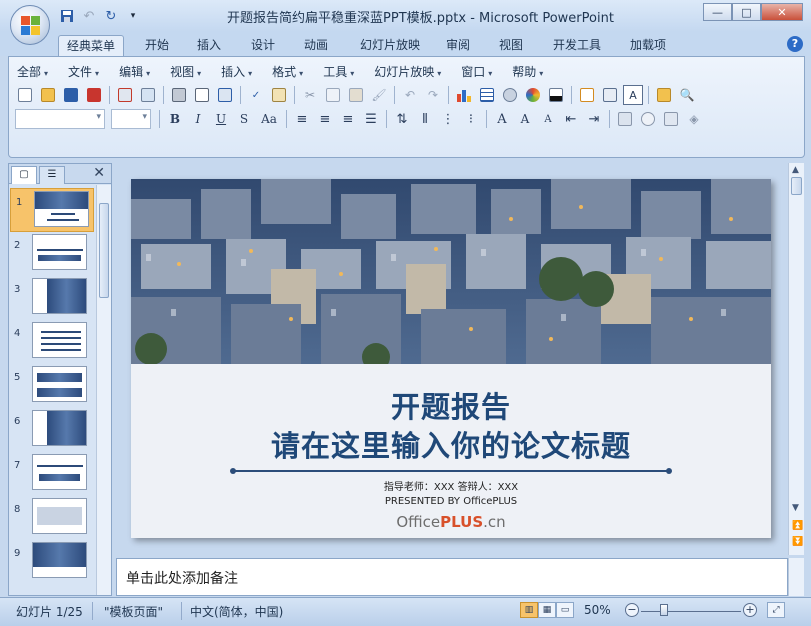 Image resolution: width=811 pixels, height=626 pixels. I want to click on menu-view: 视图 ▾, so click(185, 72).